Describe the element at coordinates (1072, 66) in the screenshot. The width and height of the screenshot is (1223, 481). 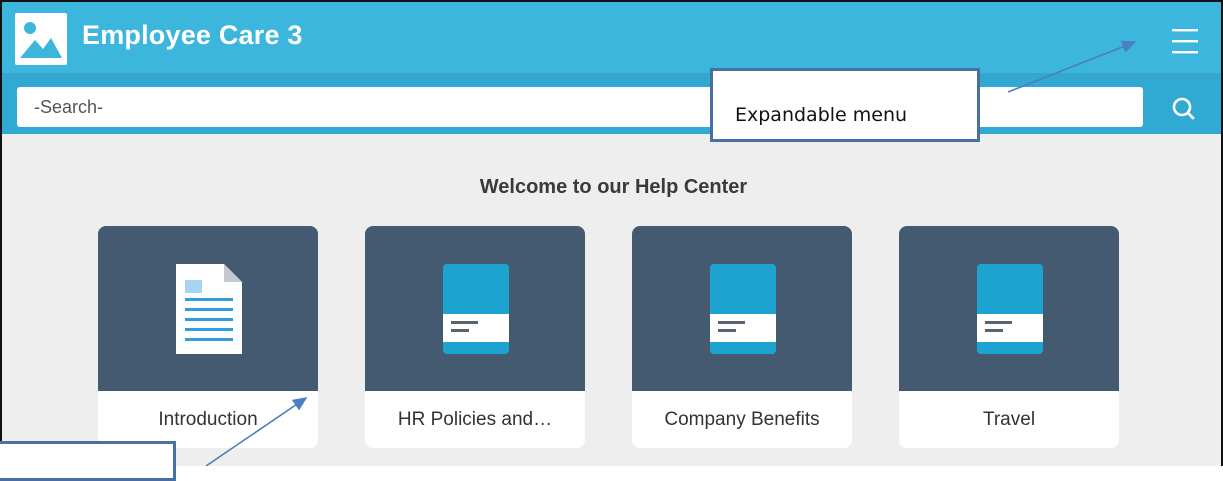
I see `menu-callout-arrow` at that location.